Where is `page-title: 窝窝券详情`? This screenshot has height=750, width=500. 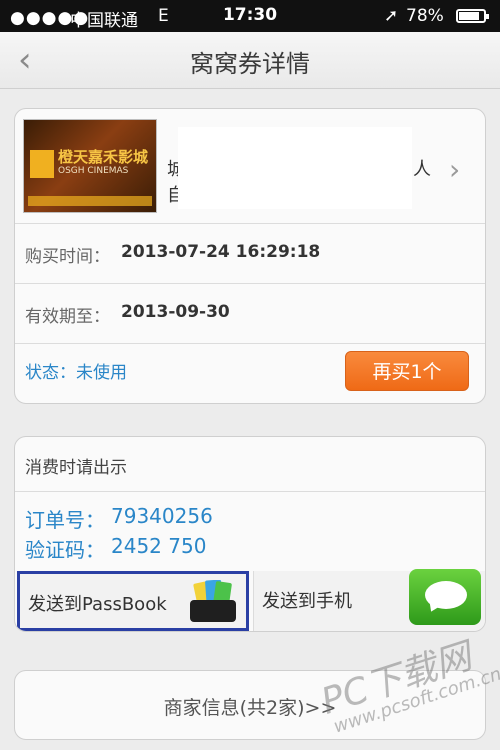
page-title: 窝窝券详情 is located at coordinates (250, 64).